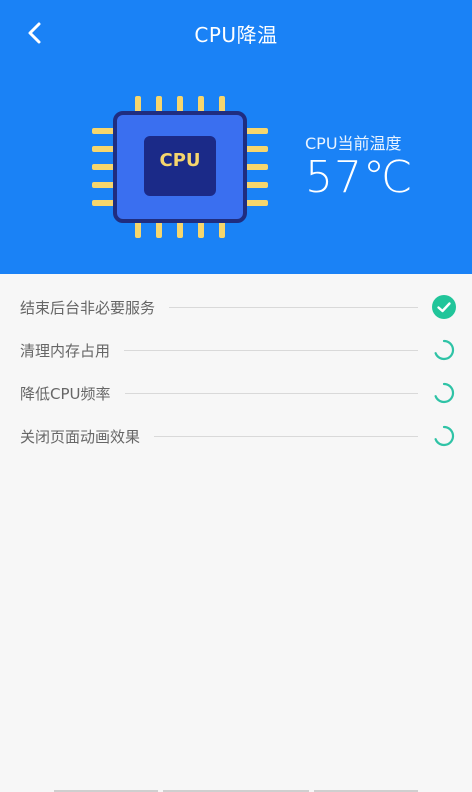 The width and height of the screenshot is (472, 792). I want to click on cpu-chip-label: CPU, so click(180, 160).